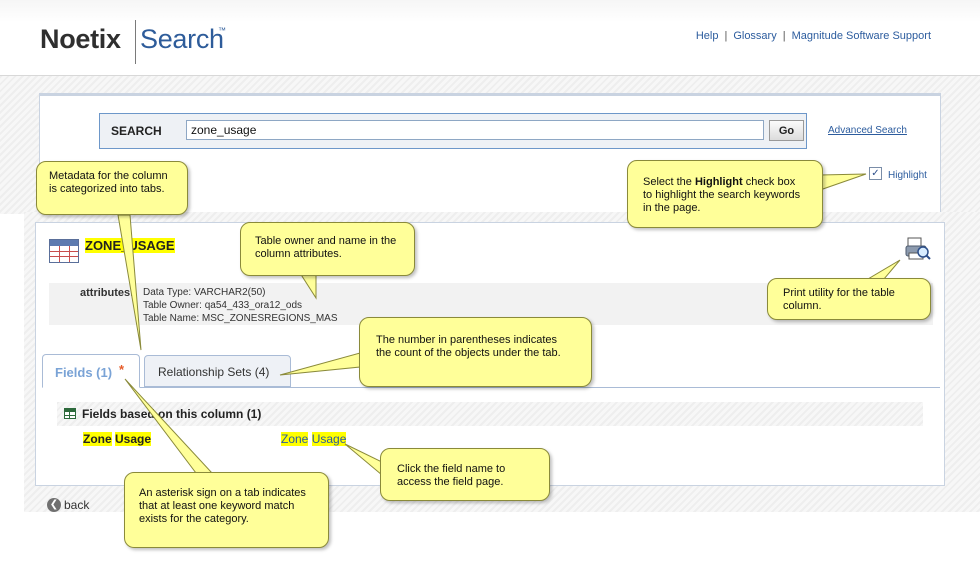  Describe the element at coordinates (718, 182) in the screenshot. I see `callout-highlight-bold: Highlight` at that location.